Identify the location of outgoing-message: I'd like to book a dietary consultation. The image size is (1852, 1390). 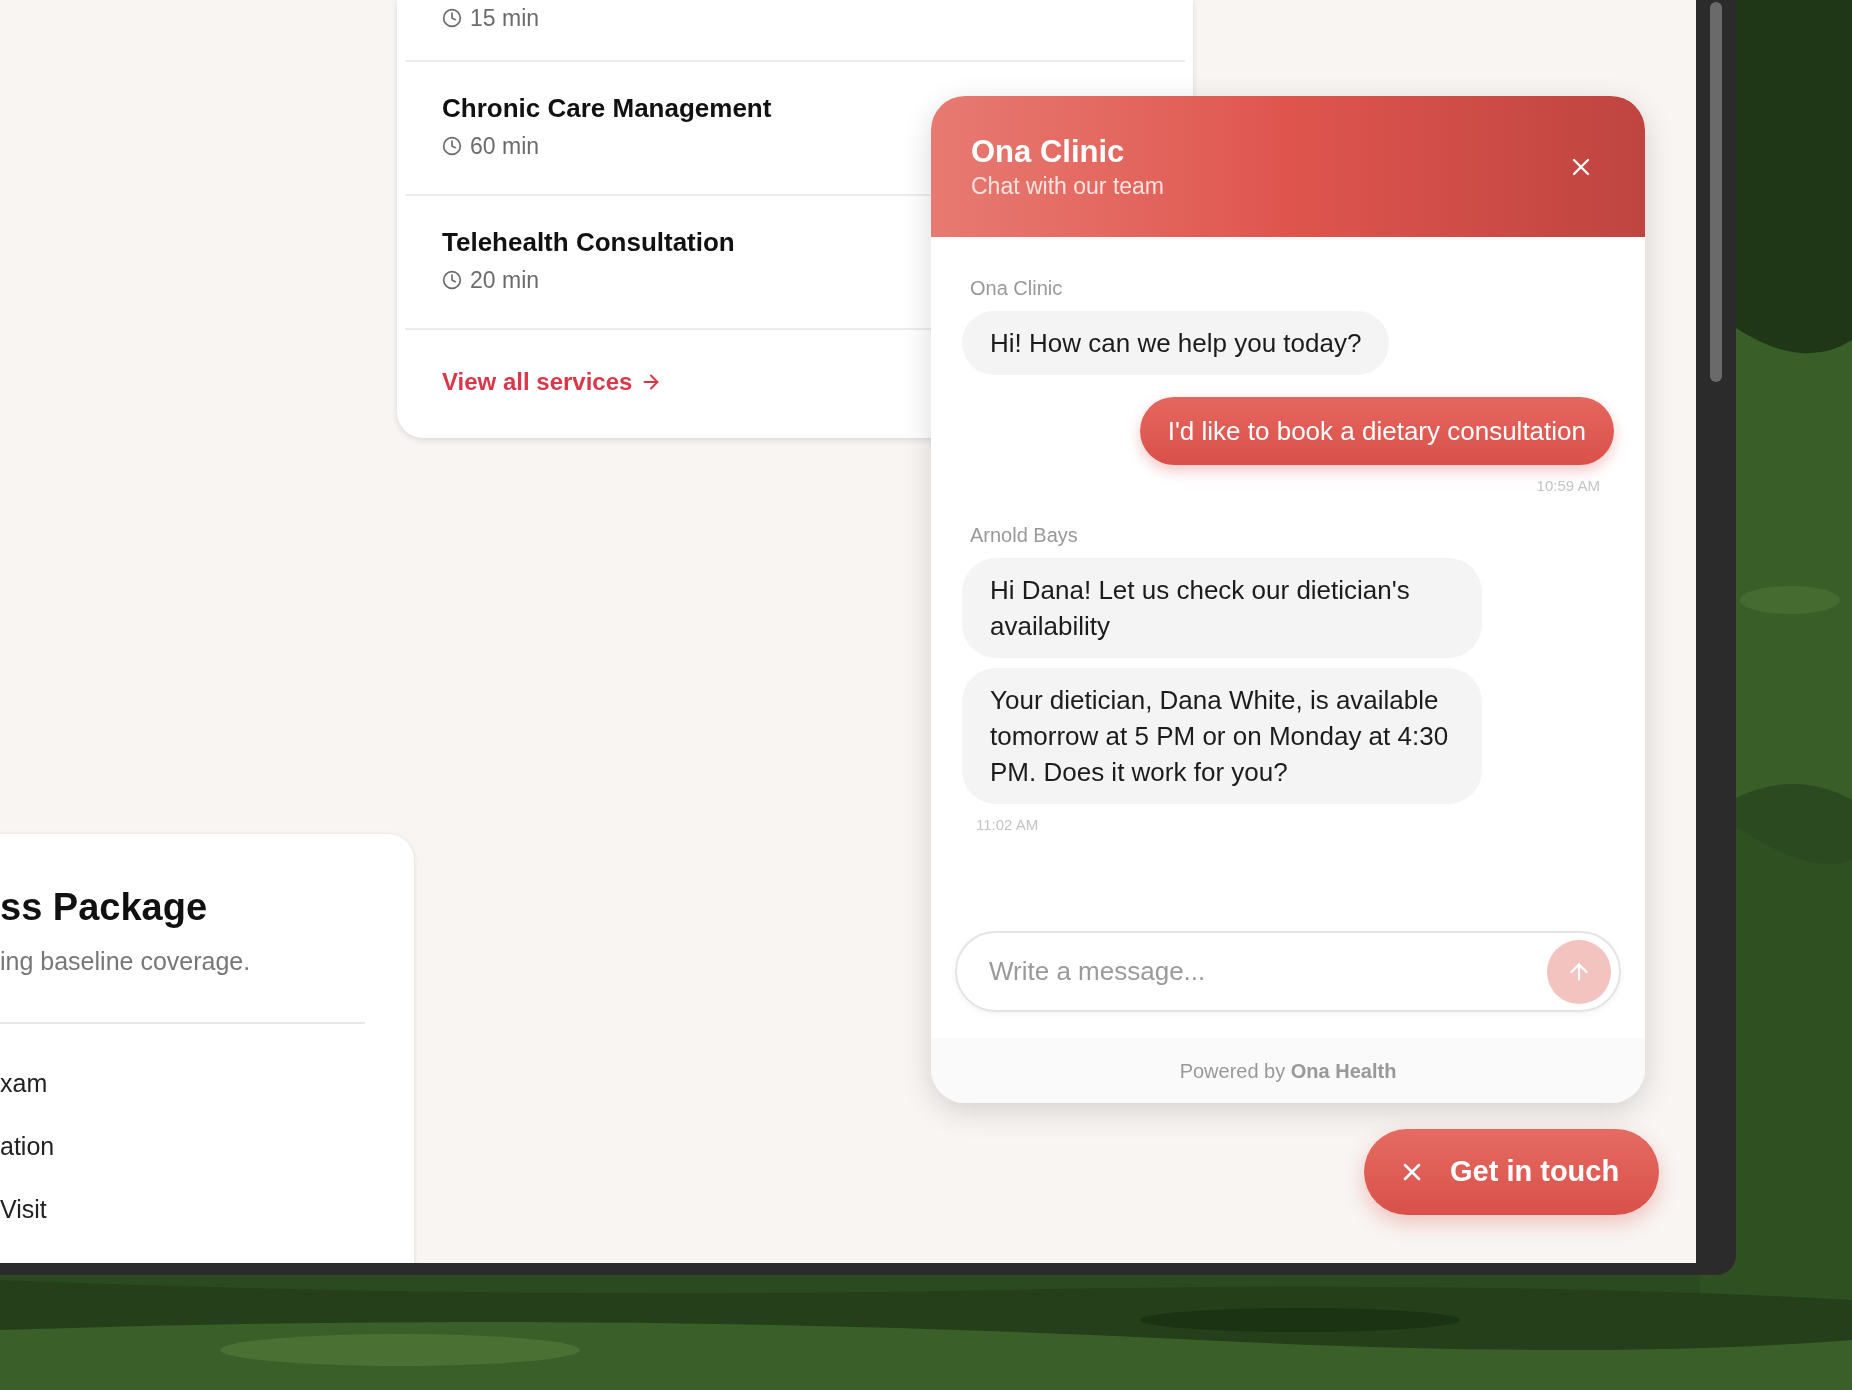
(1376, 431).